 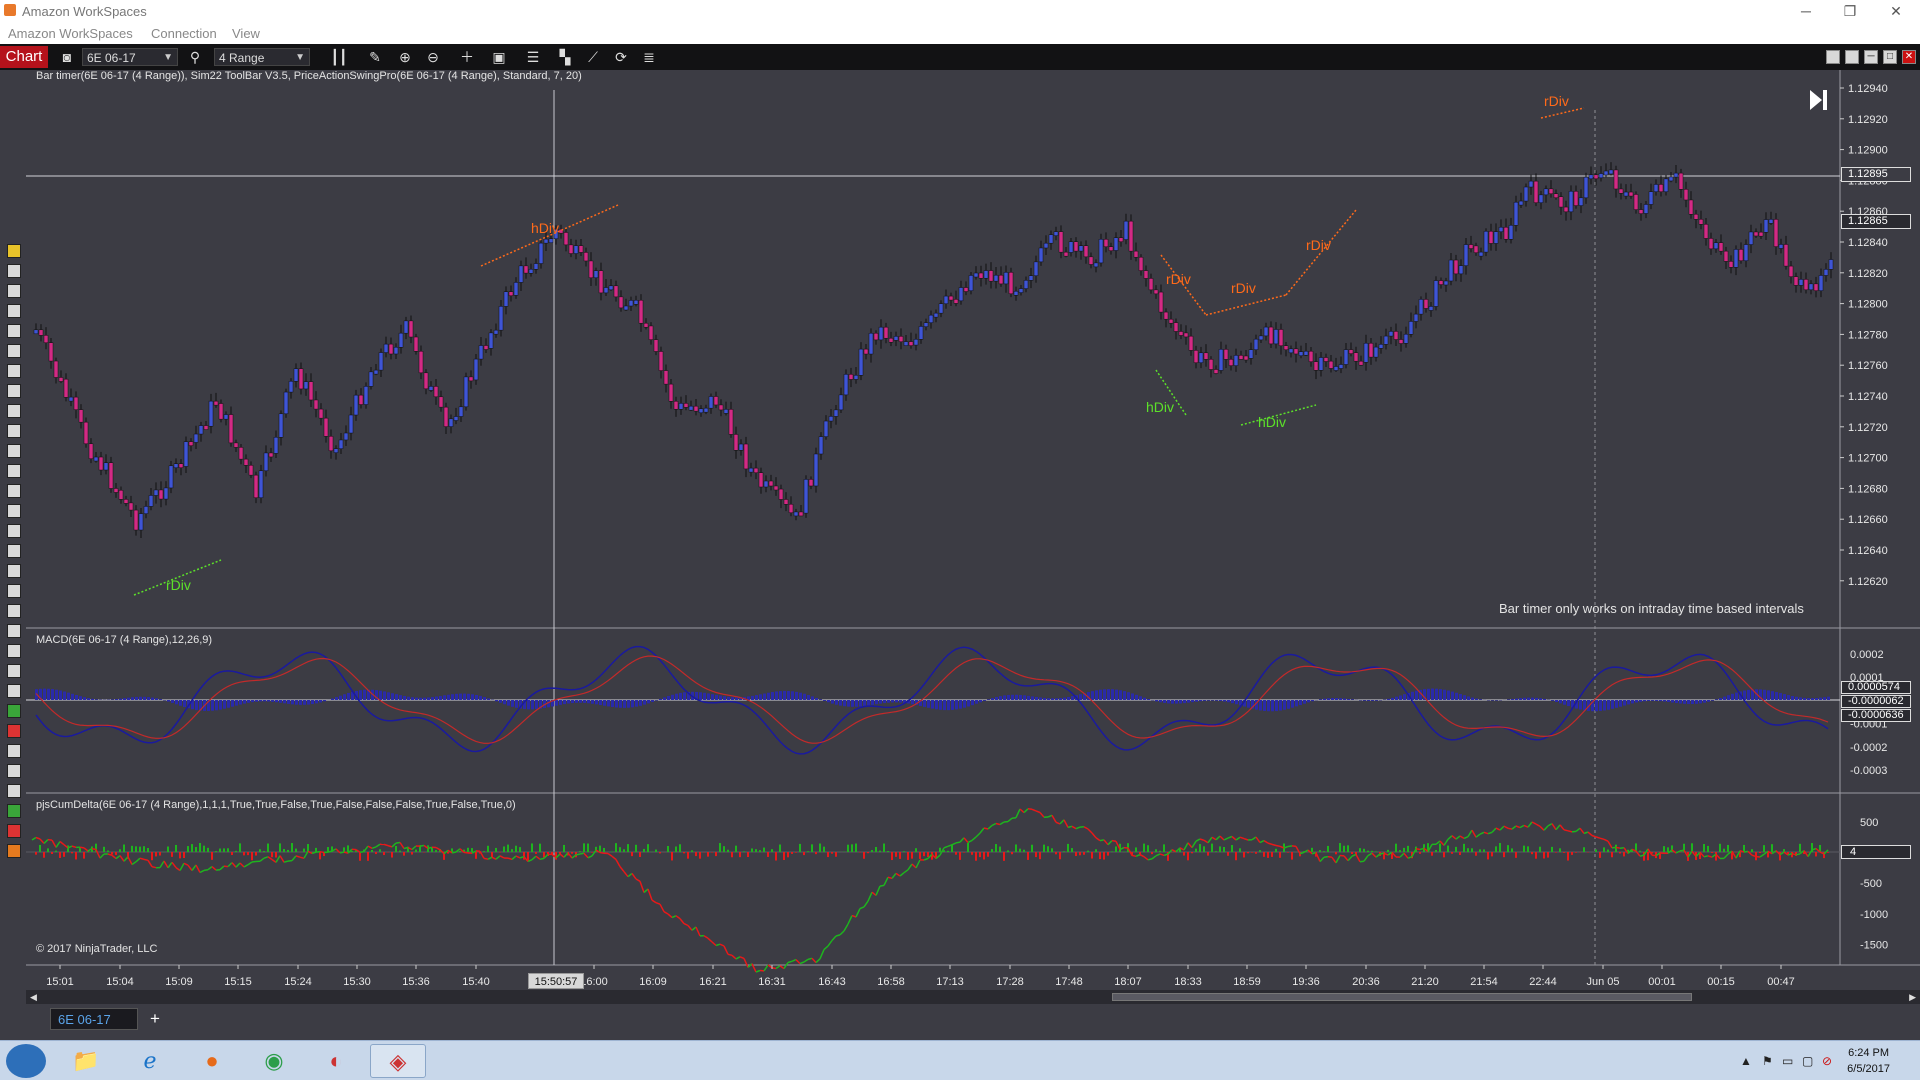 What do you see at coordinates (499, 57) in the screenshot?
I see `data-box-icon: ▣` at bounding box center [499, 57].